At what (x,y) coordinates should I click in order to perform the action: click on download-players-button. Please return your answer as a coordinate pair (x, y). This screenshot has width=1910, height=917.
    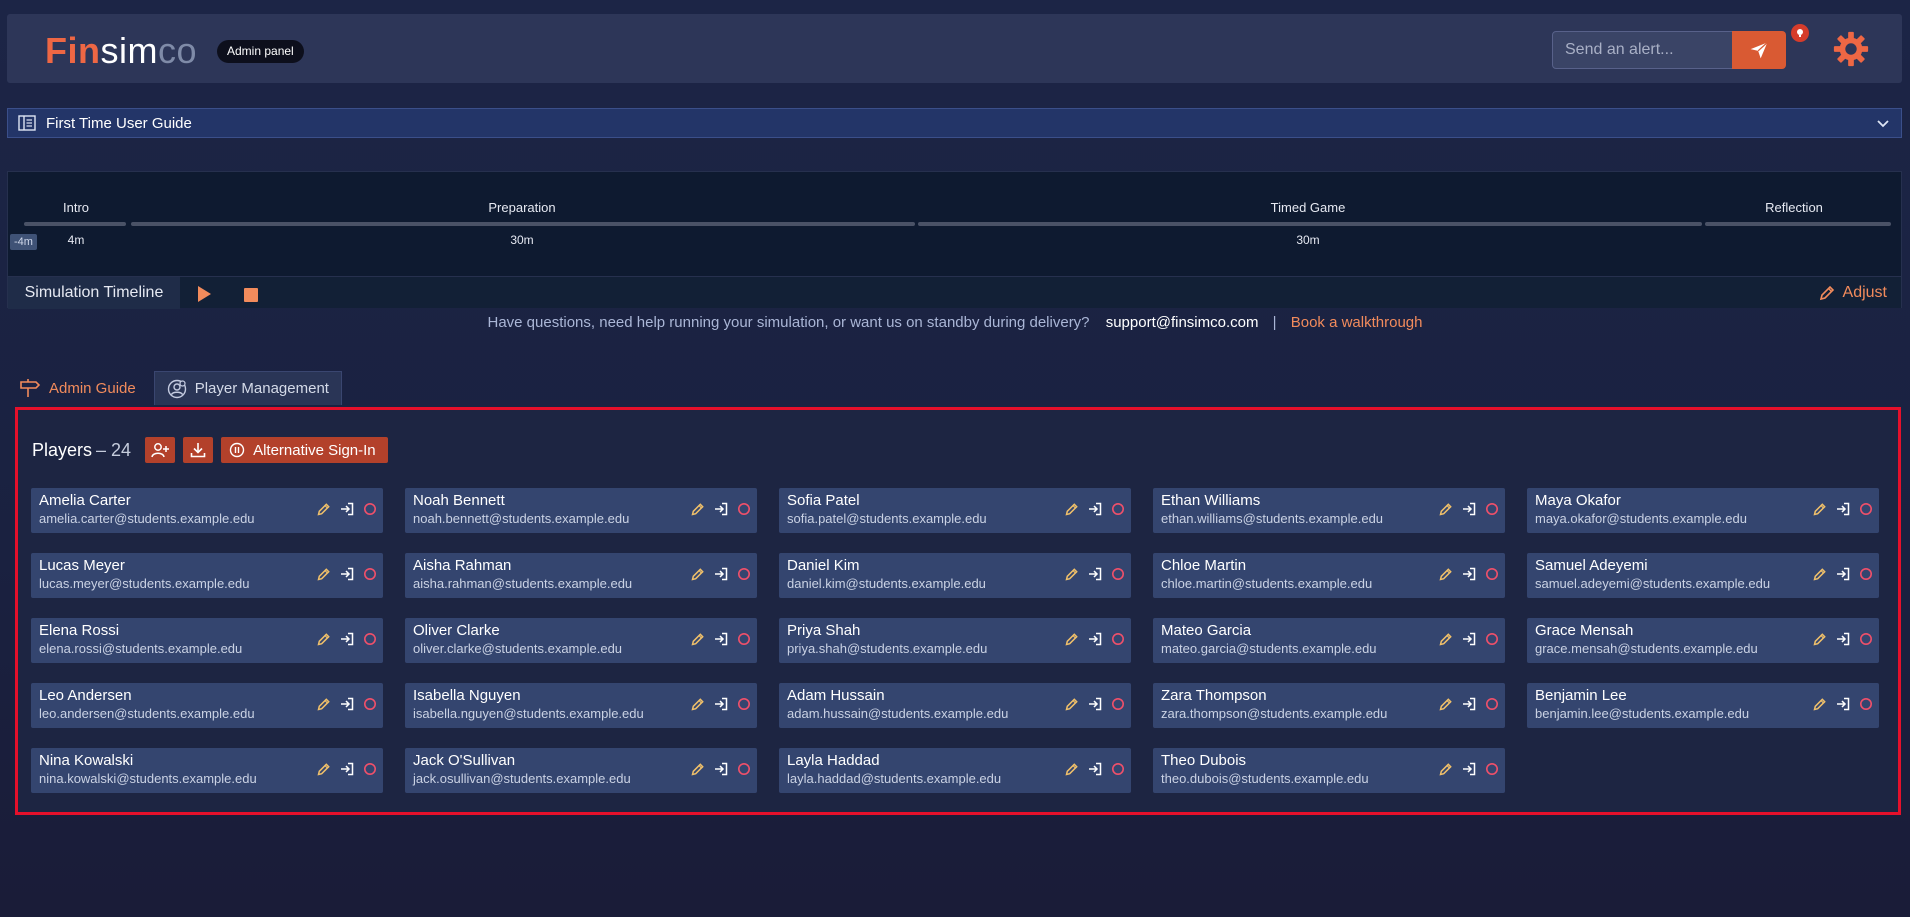
    Looking at the image, I should click on (198, 450).